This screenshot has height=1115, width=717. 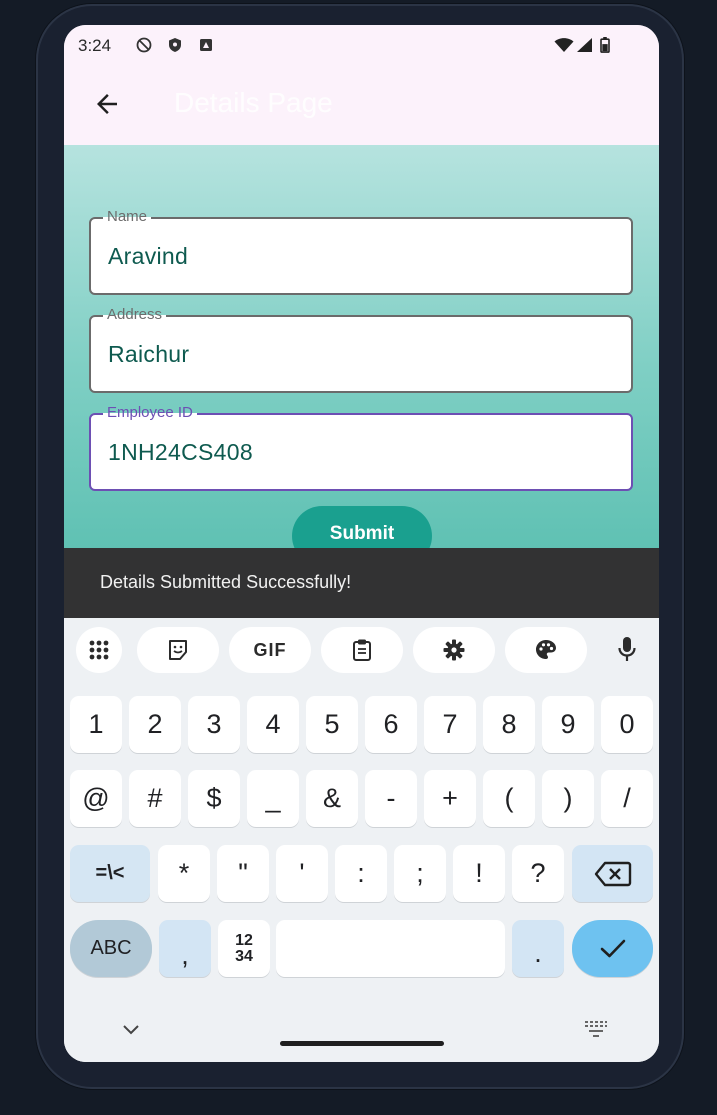 I want to click on arrow-back-icon, so click(x=107, y=104).